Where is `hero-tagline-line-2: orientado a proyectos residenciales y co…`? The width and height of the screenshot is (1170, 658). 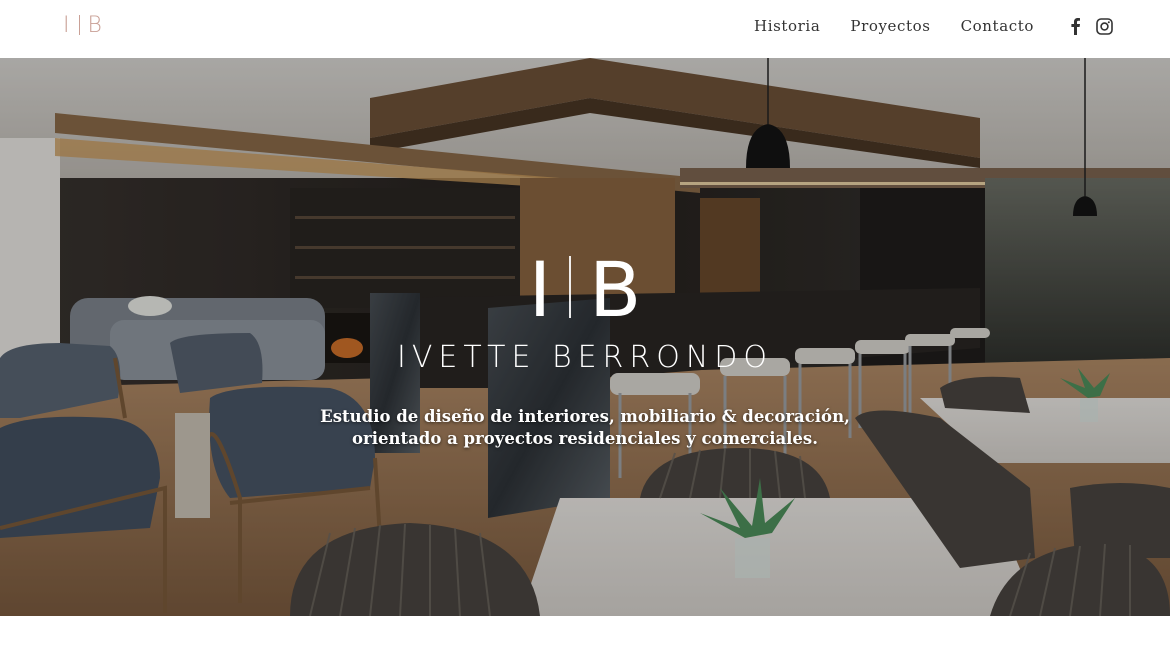 hero-tagline-line-2: orientado a proyectos residenciales y co… is located at coordinates (585, 438).